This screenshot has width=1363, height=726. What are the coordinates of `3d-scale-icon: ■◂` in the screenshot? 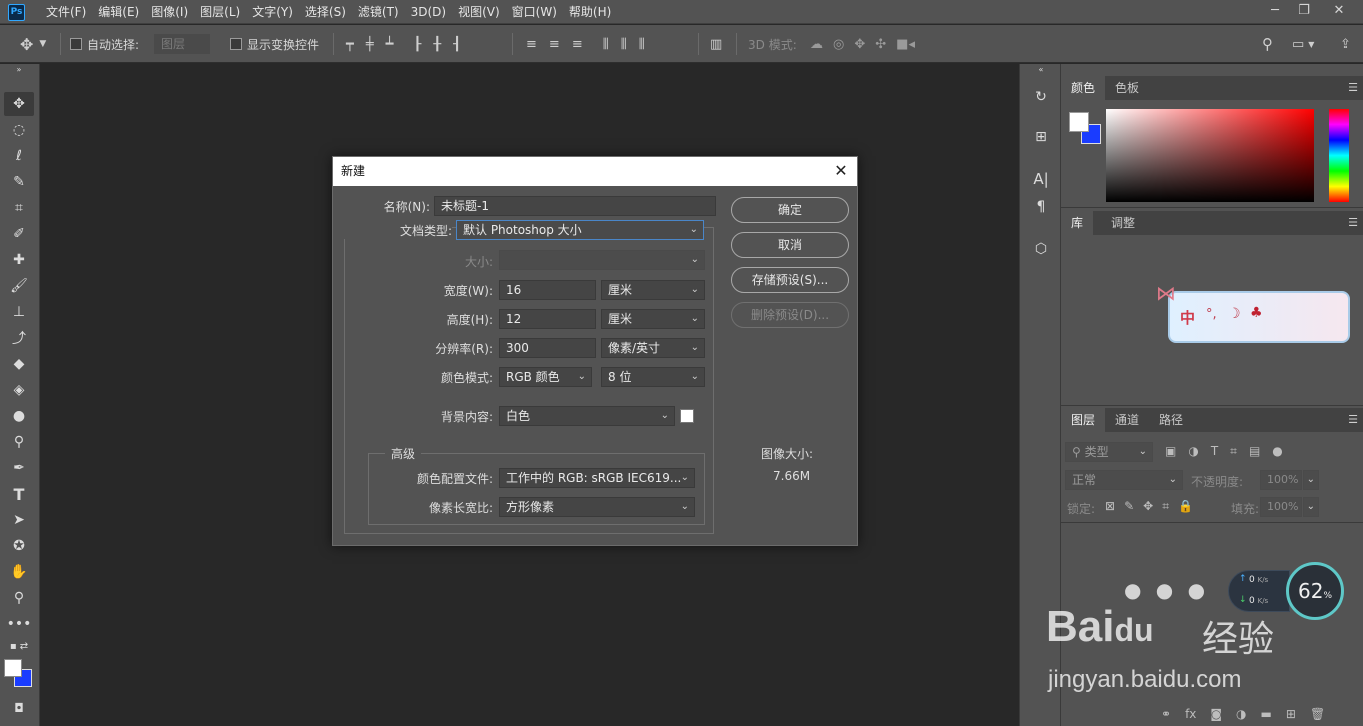 It's located at (905, 44).